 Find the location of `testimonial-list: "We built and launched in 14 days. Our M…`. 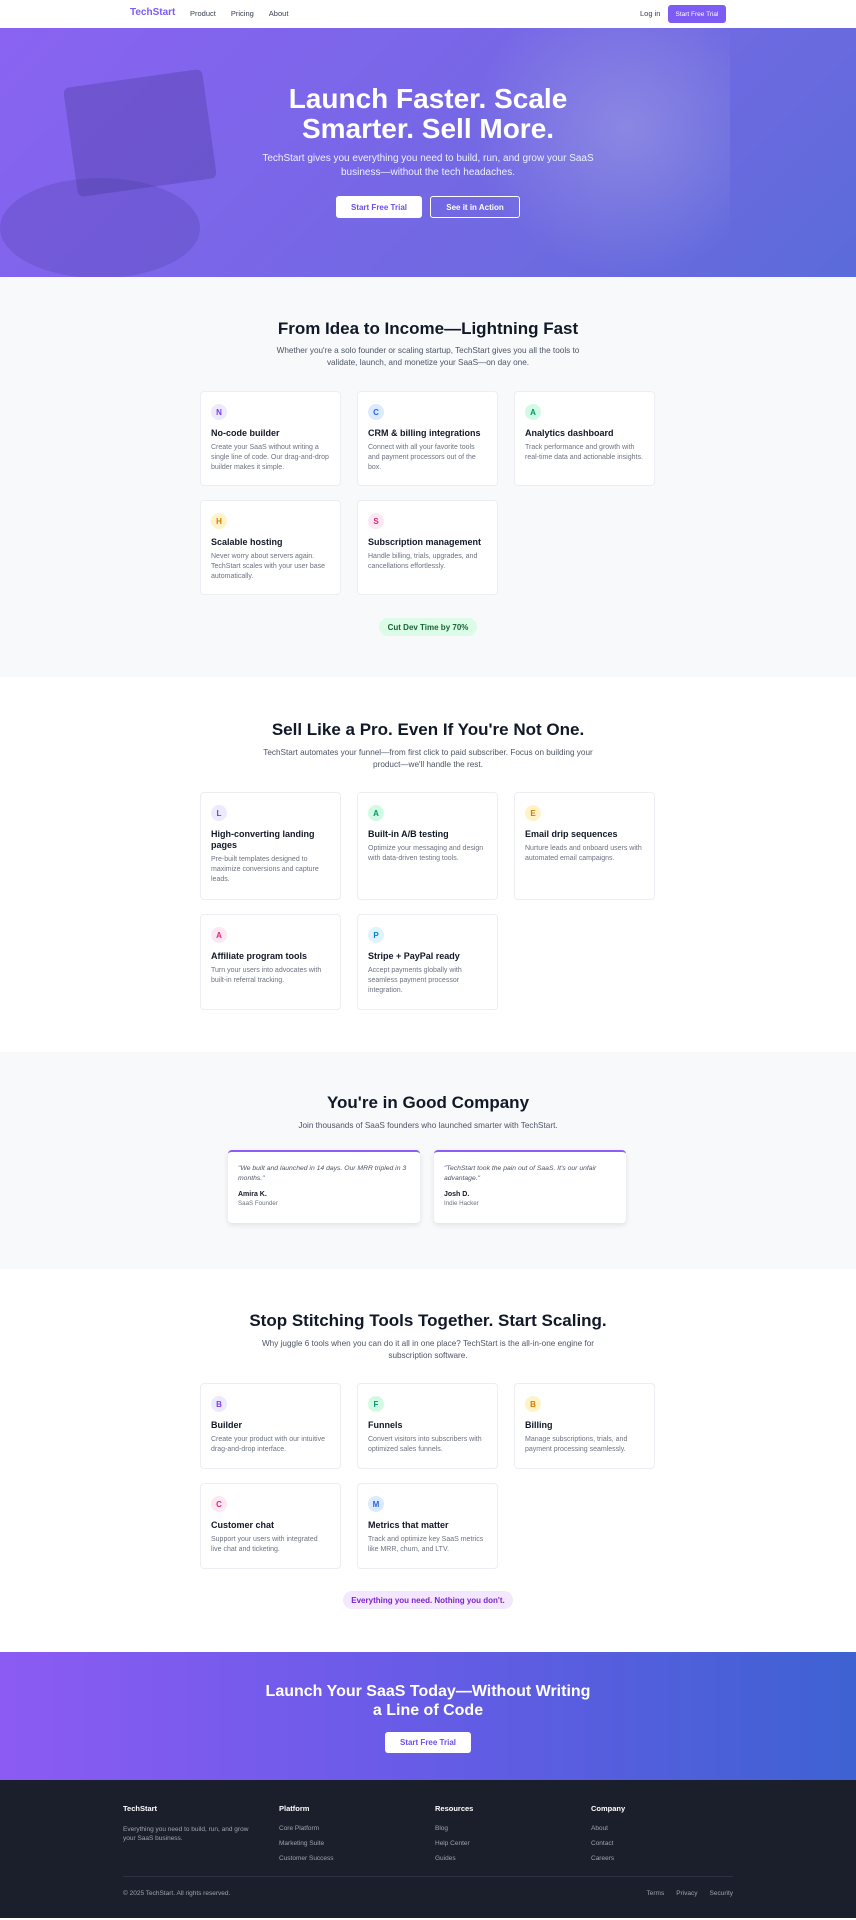

testimonial-list: "We built and launched in 14 days. Our M… is located at coordinates (427, 1186).